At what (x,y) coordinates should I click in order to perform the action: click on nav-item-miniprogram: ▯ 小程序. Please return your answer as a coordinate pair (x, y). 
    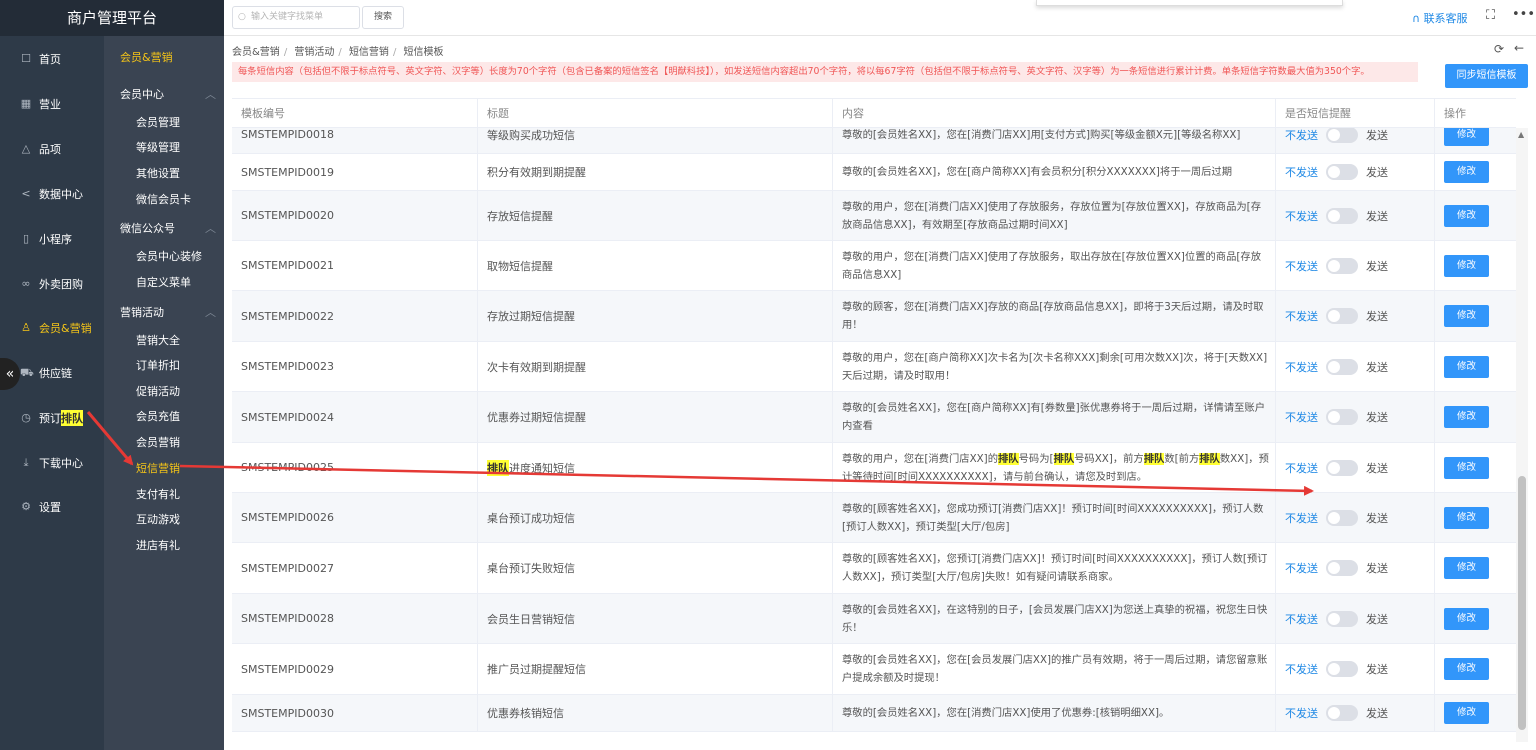
    Looking at the image, I should click on (52, 239).